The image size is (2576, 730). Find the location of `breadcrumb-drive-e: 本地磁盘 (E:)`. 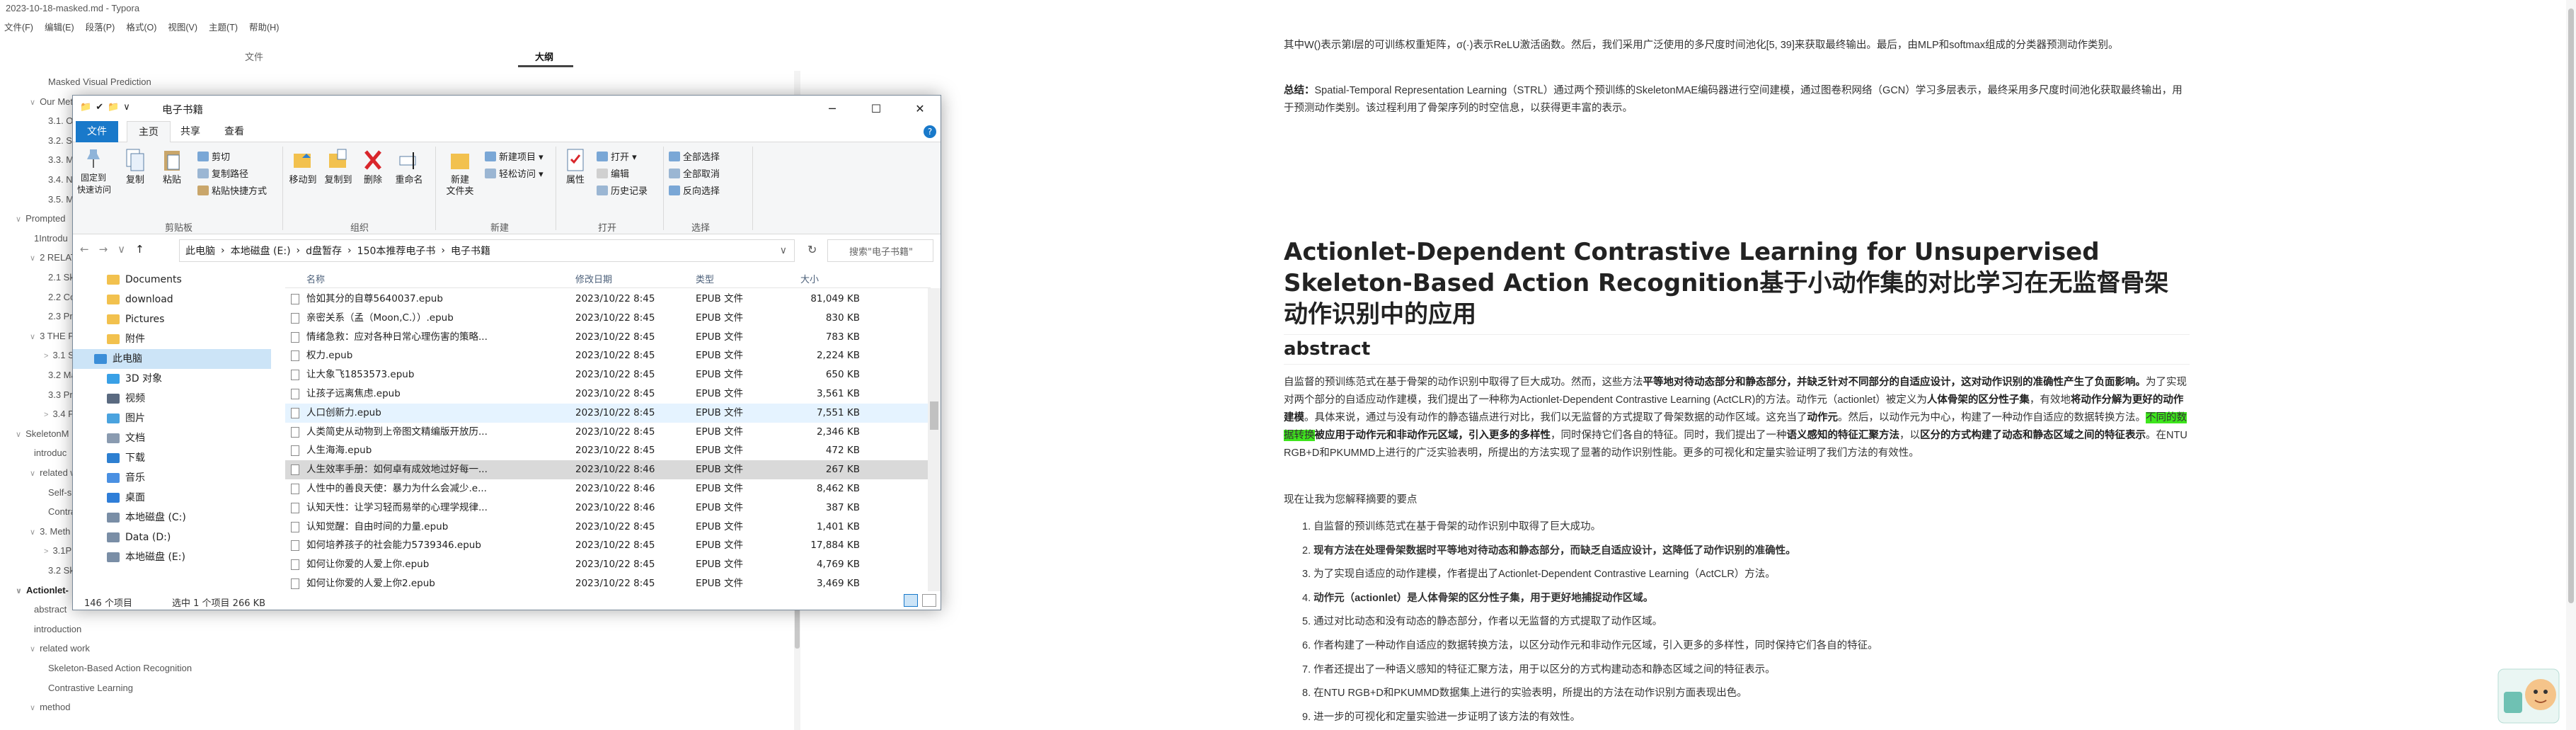

breadcrumb-drive-e: 本地磁盘 (E:) is located at coordinates (261, 251).